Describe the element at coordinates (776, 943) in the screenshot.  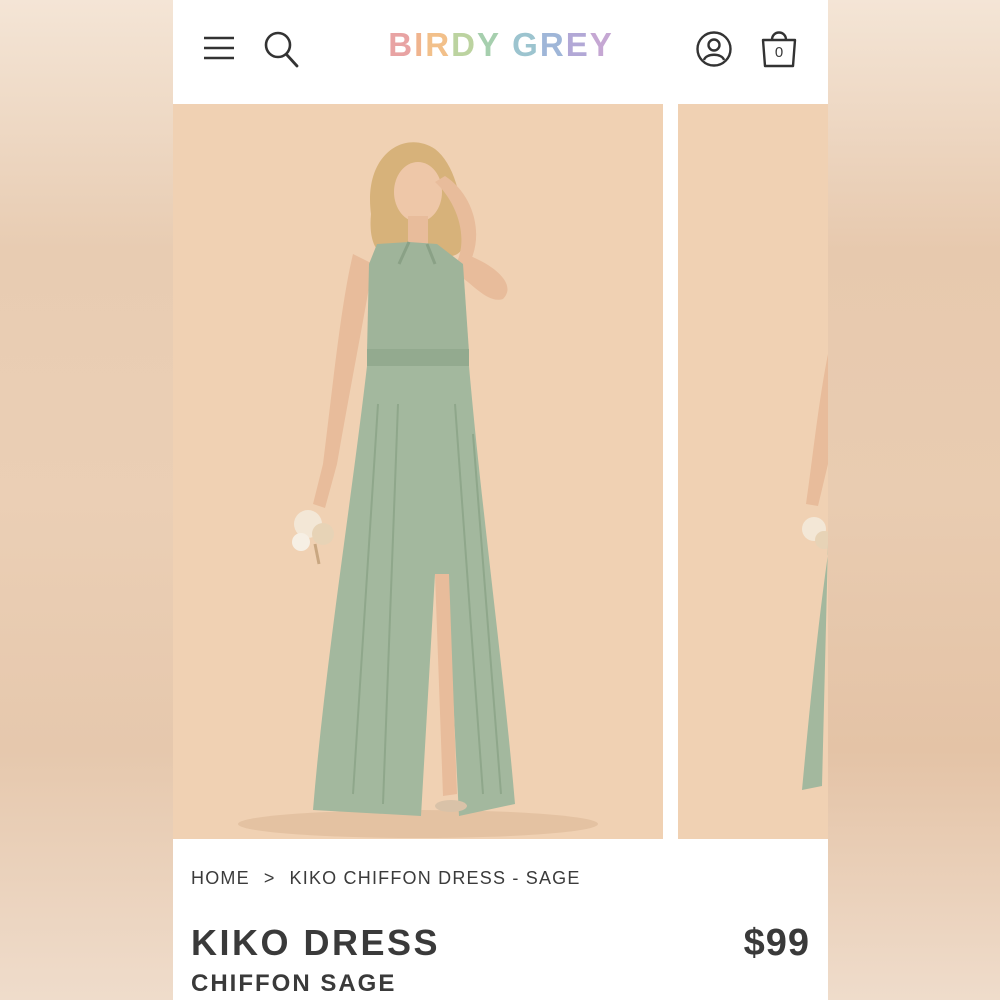
I see `product-price: $99` at that location.